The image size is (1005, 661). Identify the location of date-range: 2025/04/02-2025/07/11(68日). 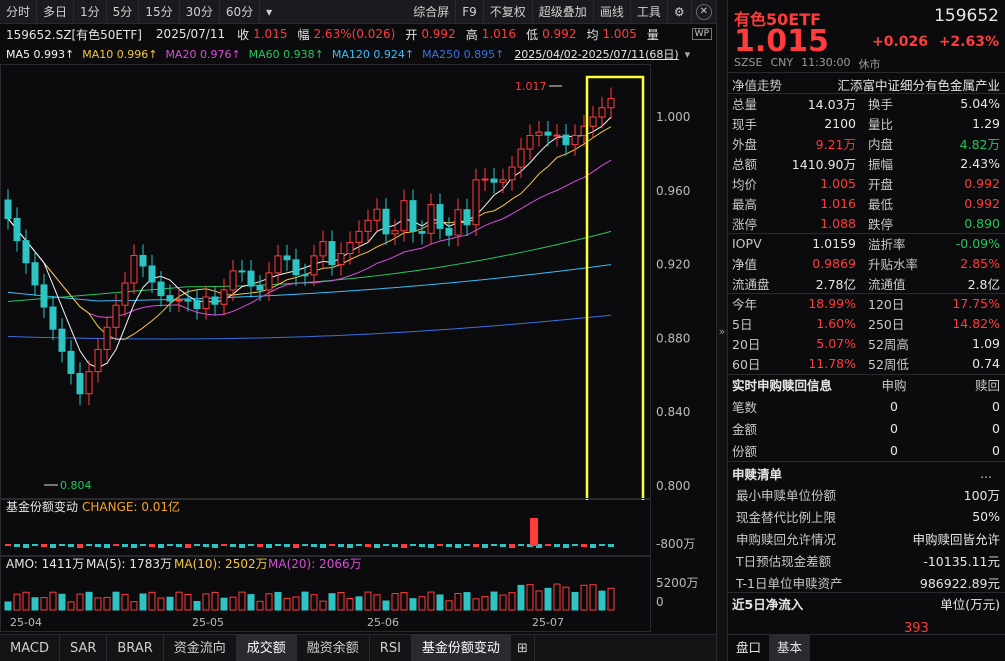
(591, 54).